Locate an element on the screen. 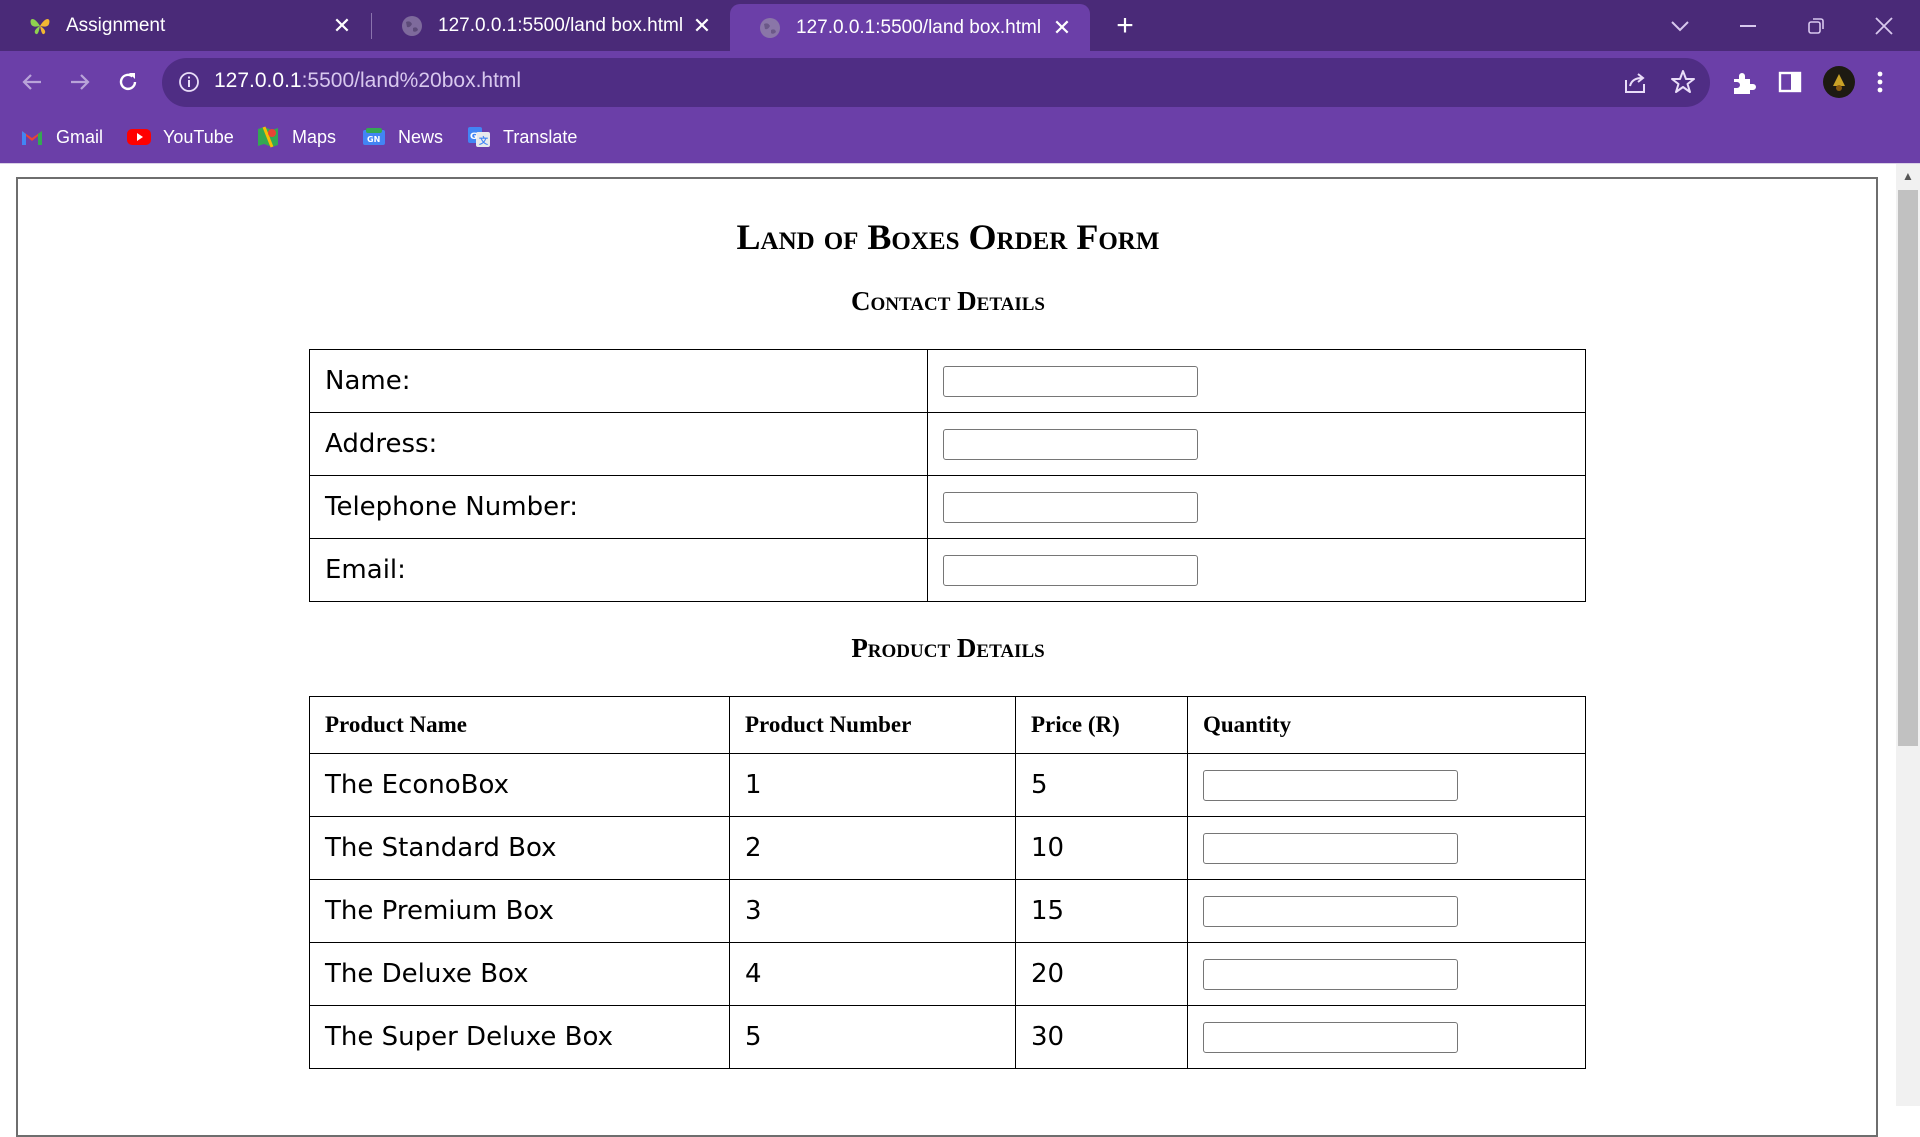 The height and width of the screenshot is (1137, 1920). bookmark-news: GN News is located at coordinates (402, 137).